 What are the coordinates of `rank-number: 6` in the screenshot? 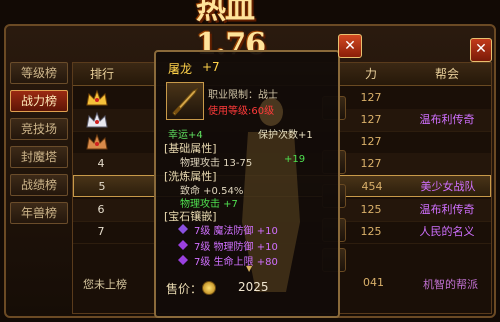 It's located at (101, 209).